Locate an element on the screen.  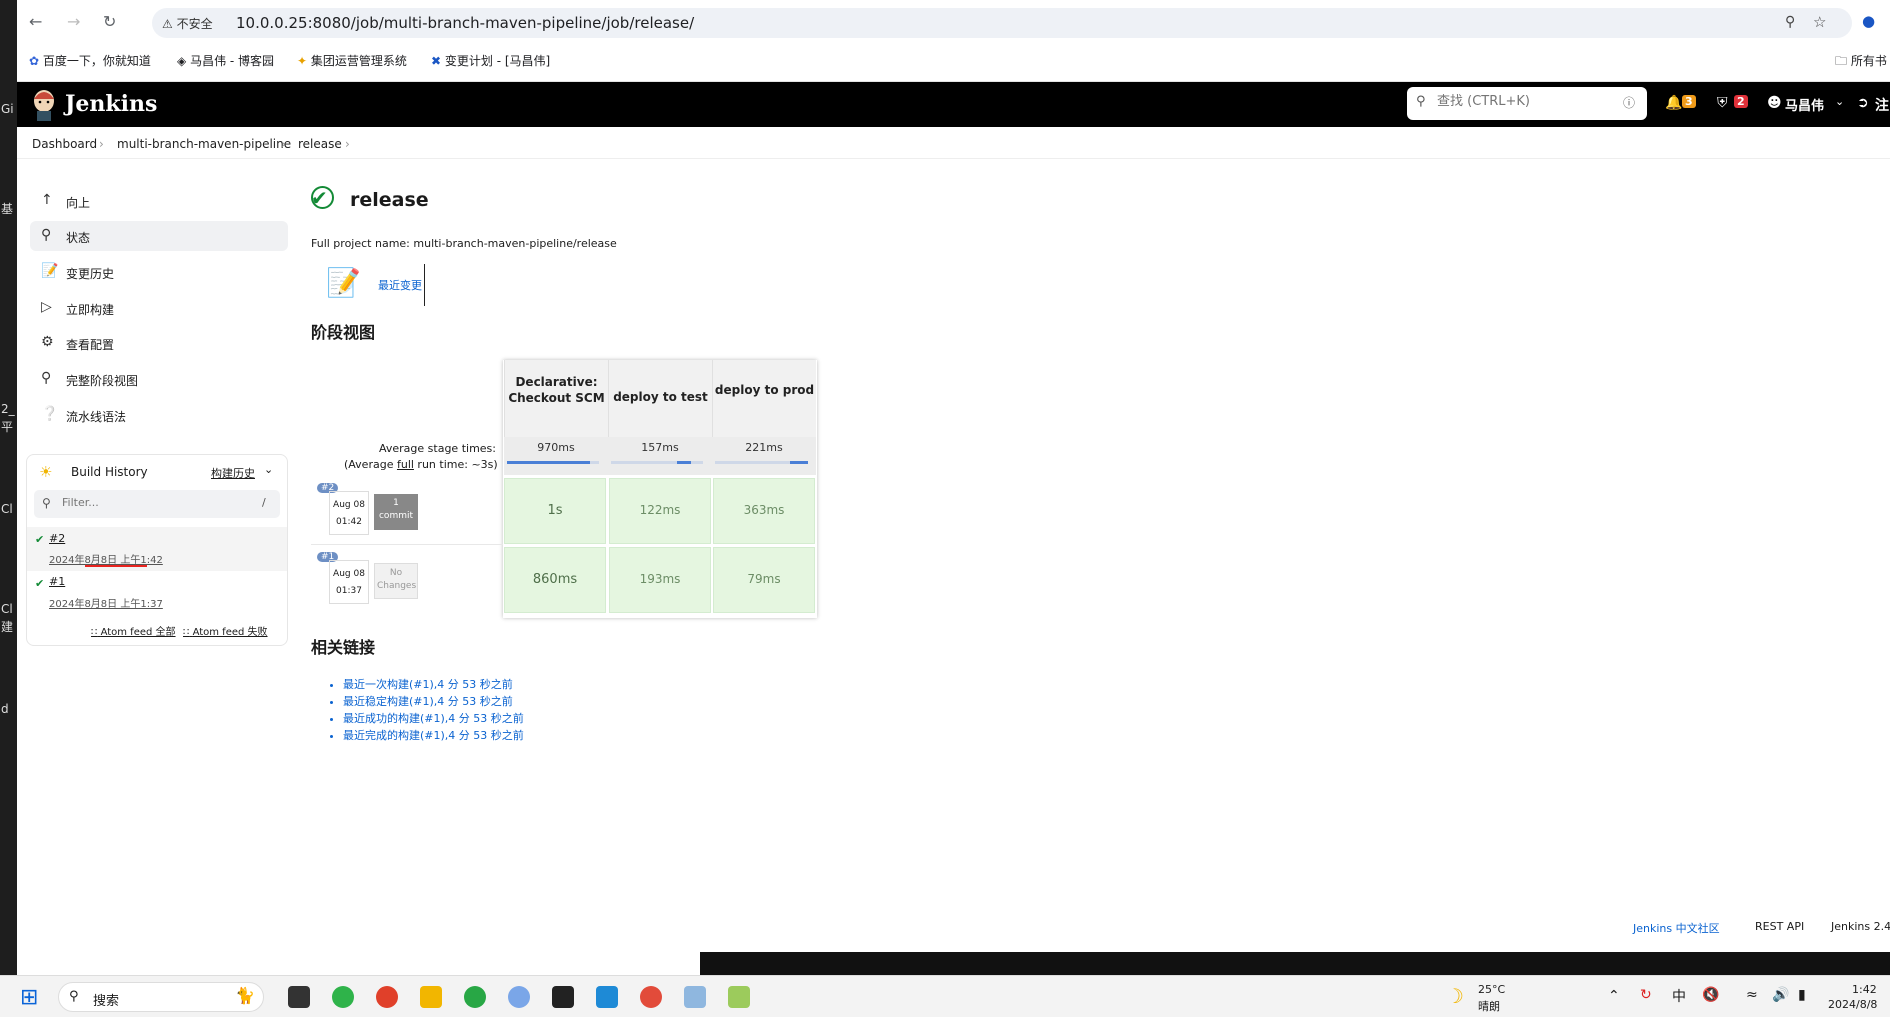
related-link: 最近成功的构建(#1),4 分 53 秒之前 is located at coordinates (433, 718).